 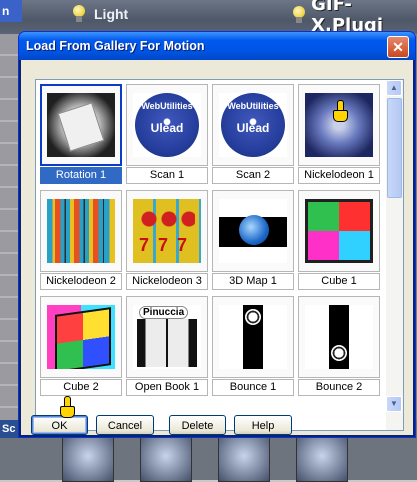 I want to click on light-label: Light, so click(x=111, y=14).